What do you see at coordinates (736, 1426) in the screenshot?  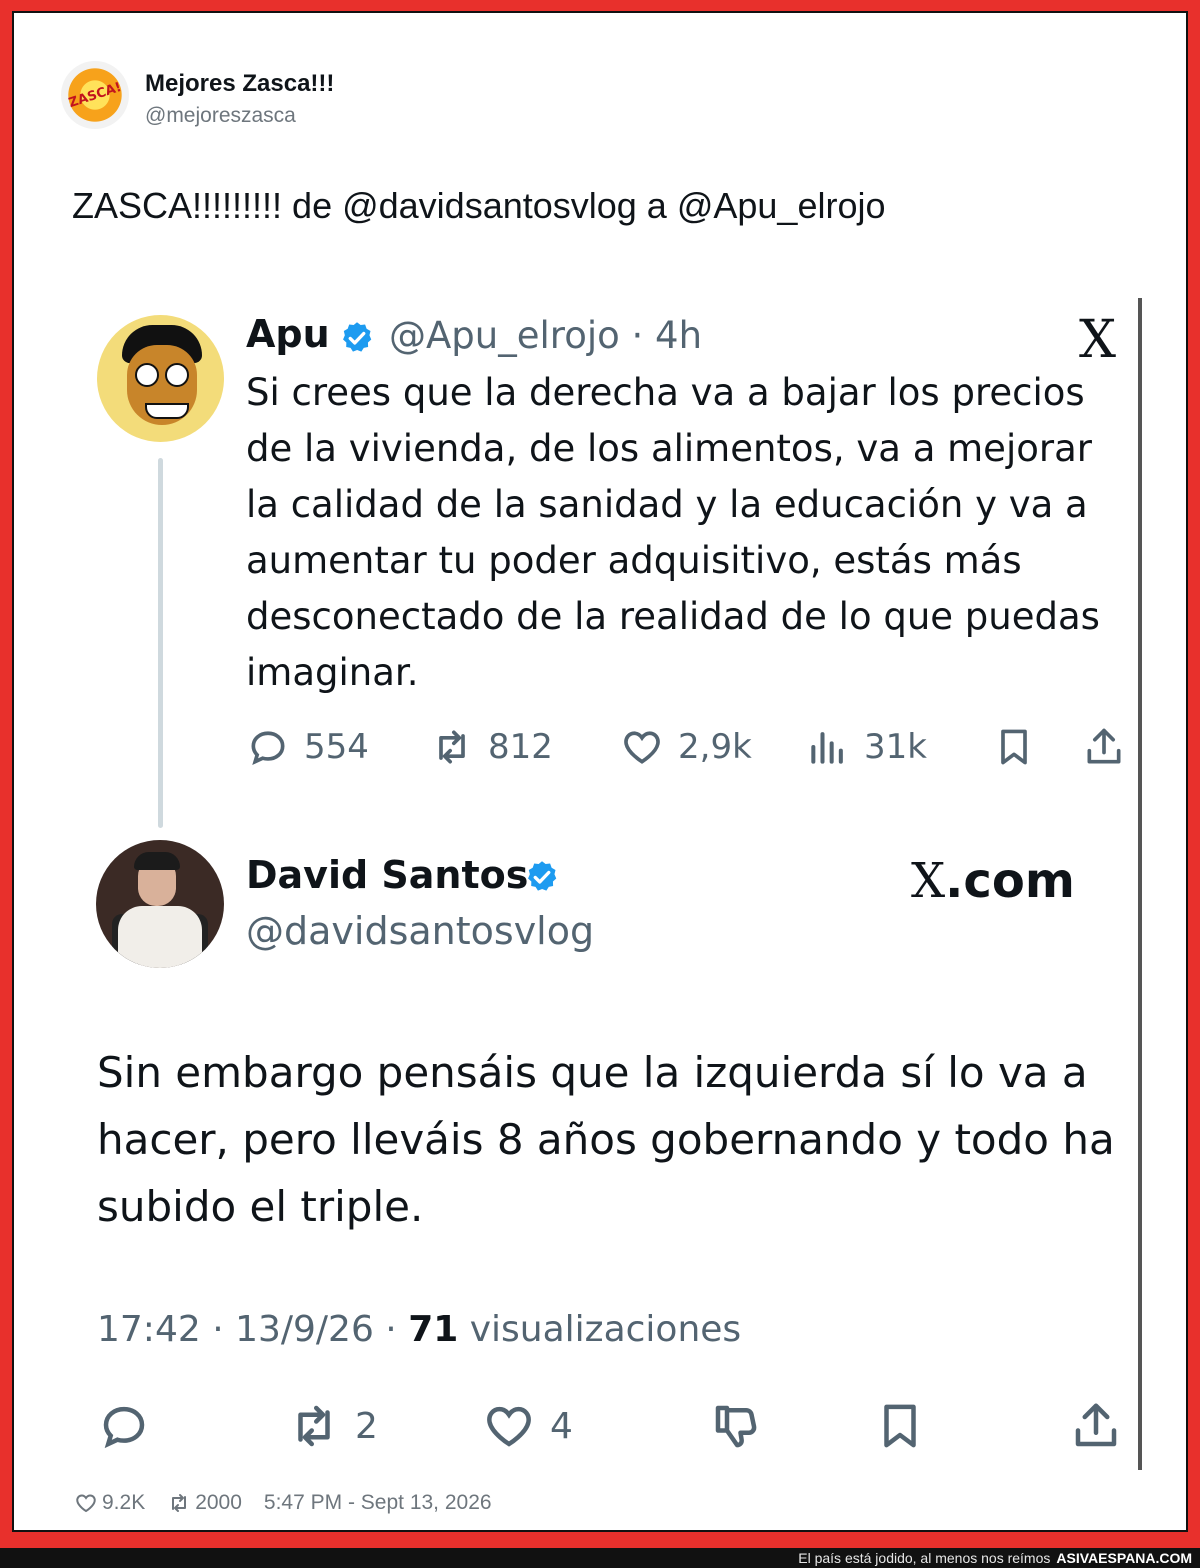 I see `dislike-icon` at bounding box center [736, 1426].